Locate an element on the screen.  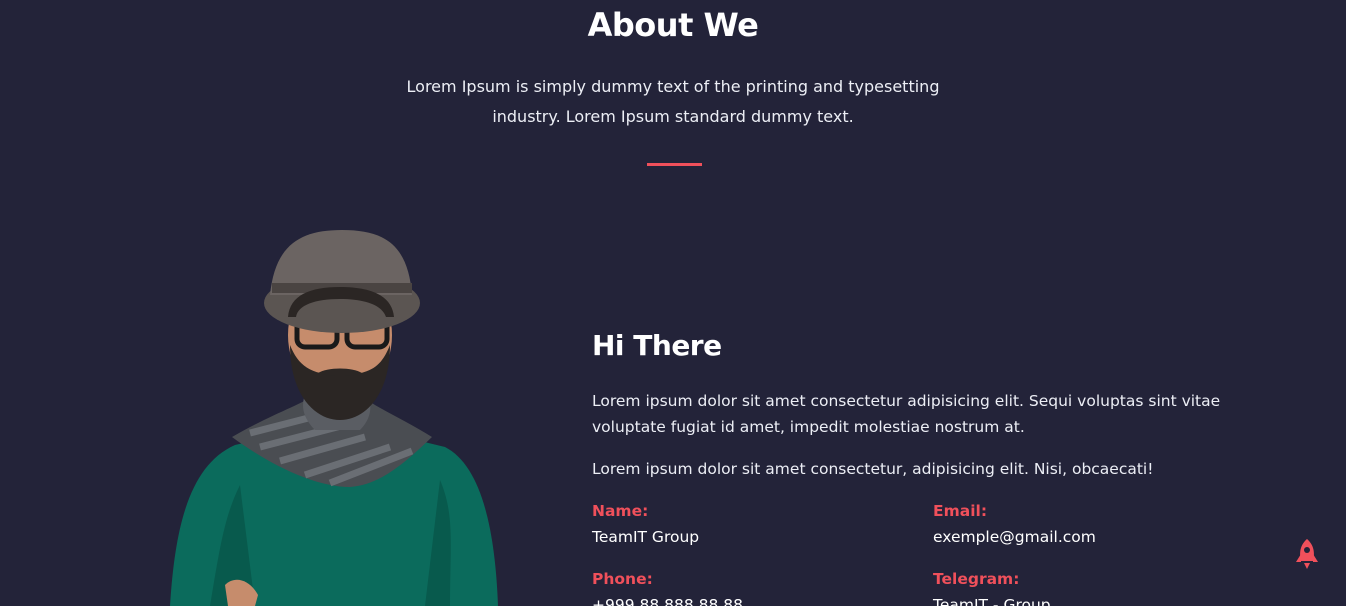
name-value: TeamIT Group is located at coordinates (646, 537).